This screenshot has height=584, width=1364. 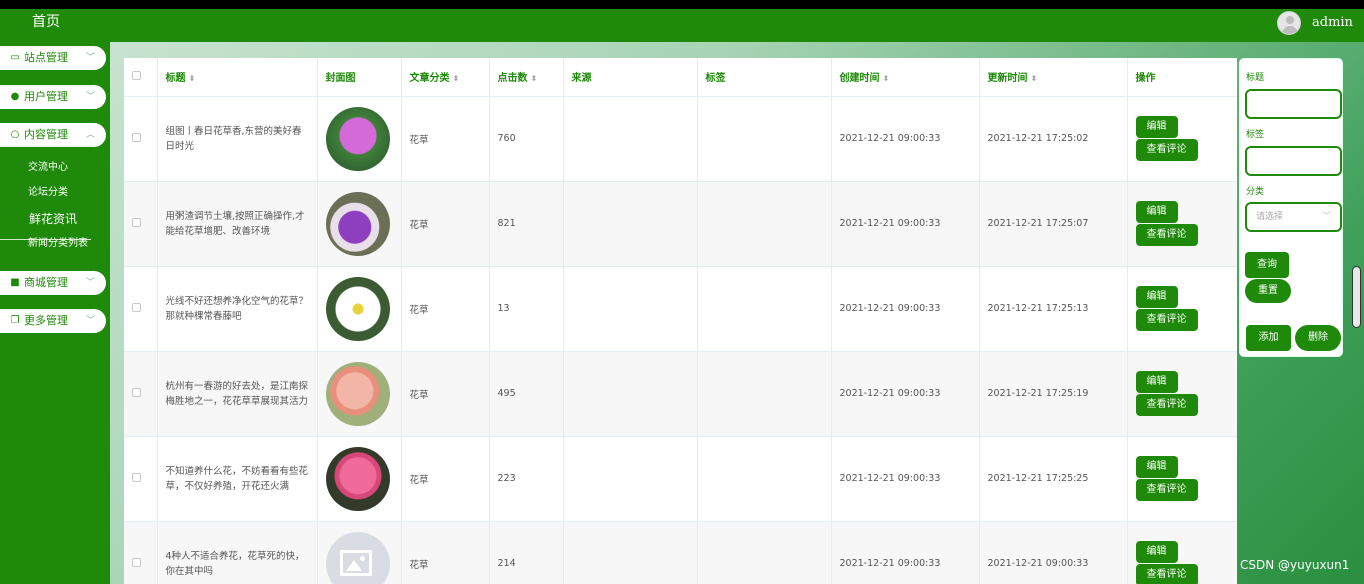 What do you see at coordinates (175, 79) in the screenshot?
I see `header-label: 标题` at bounding box center [175, 79].